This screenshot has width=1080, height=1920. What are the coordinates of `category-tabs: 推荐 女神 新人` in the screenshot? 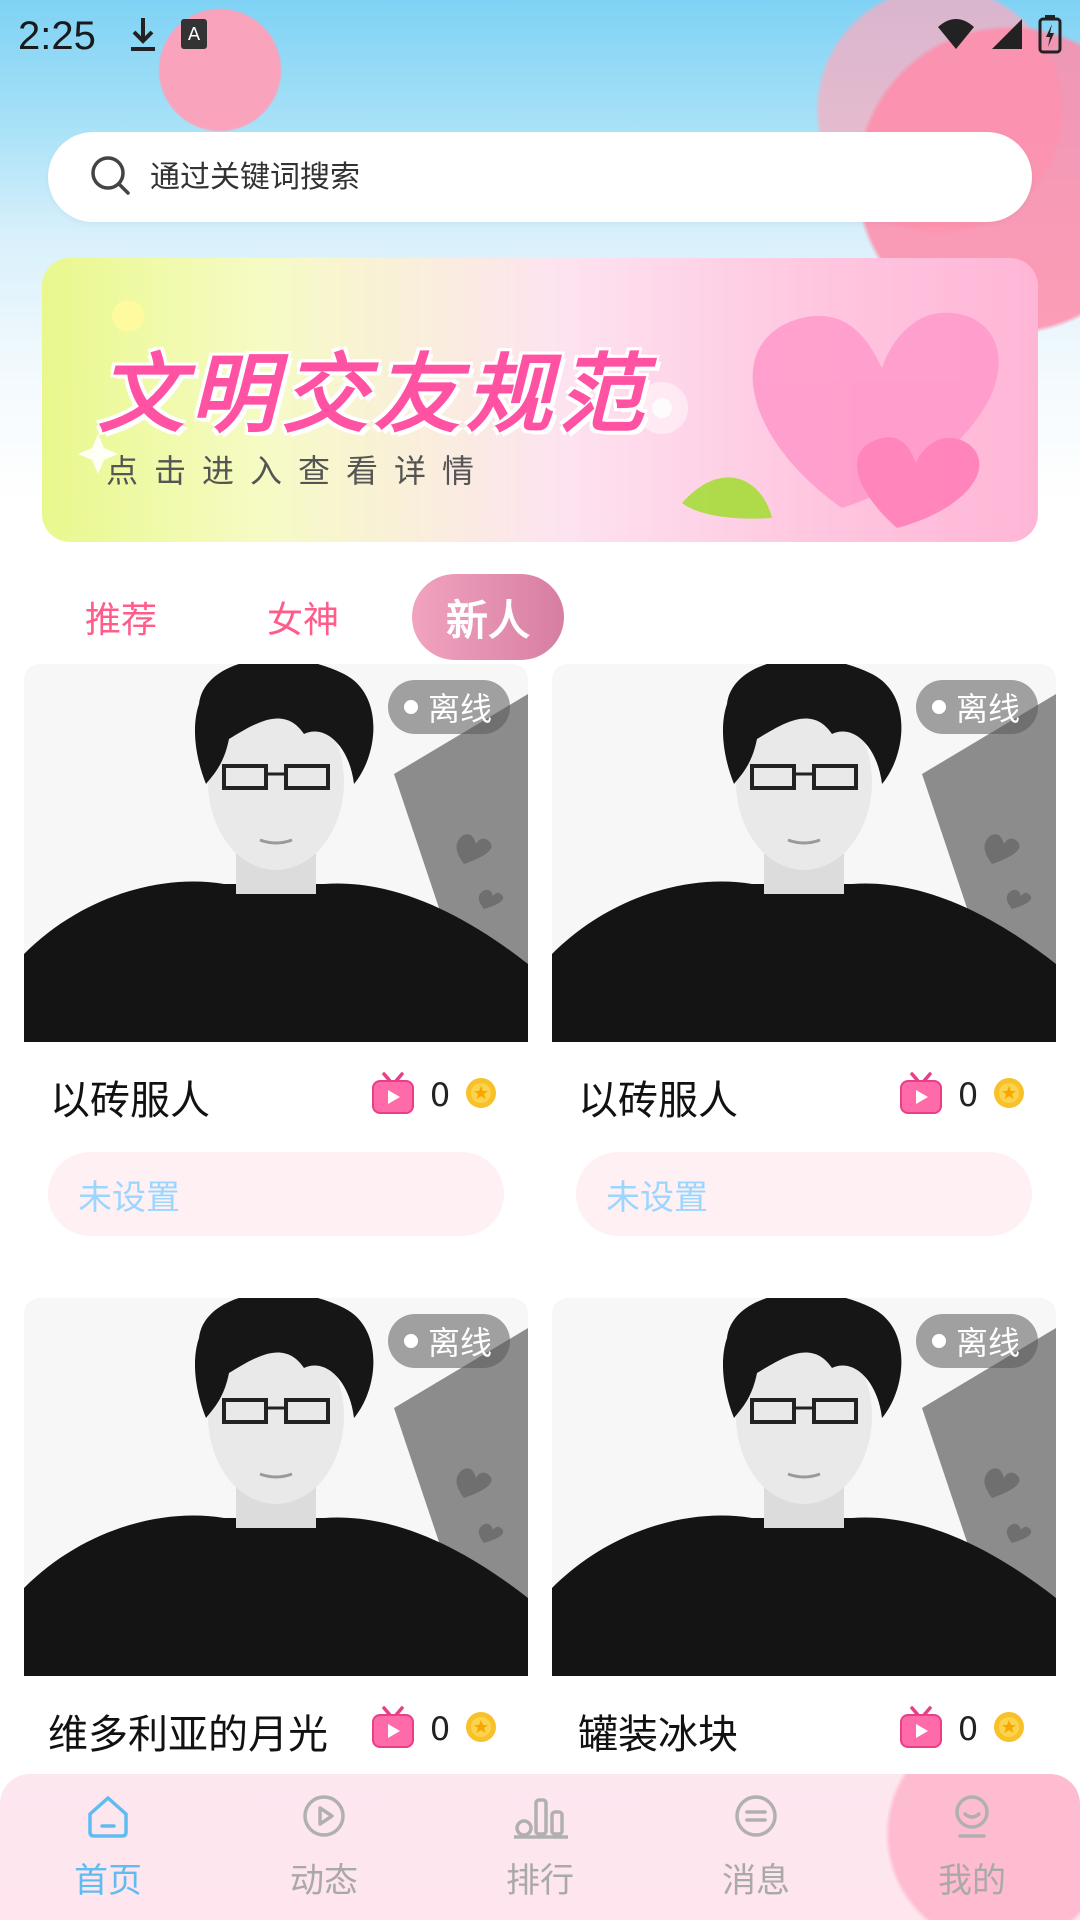 It's located at (540, 619).